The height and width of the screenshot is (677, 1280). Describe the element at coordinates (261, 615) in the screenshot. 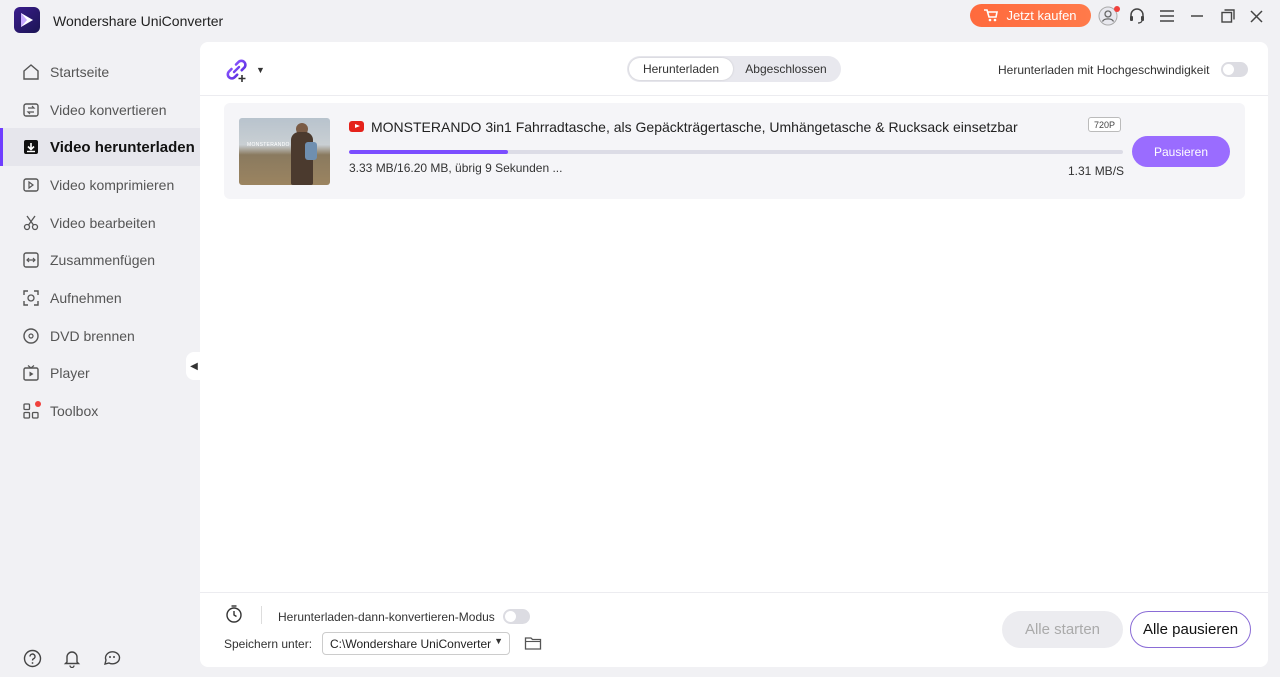

I see `footer-separator` at that location.